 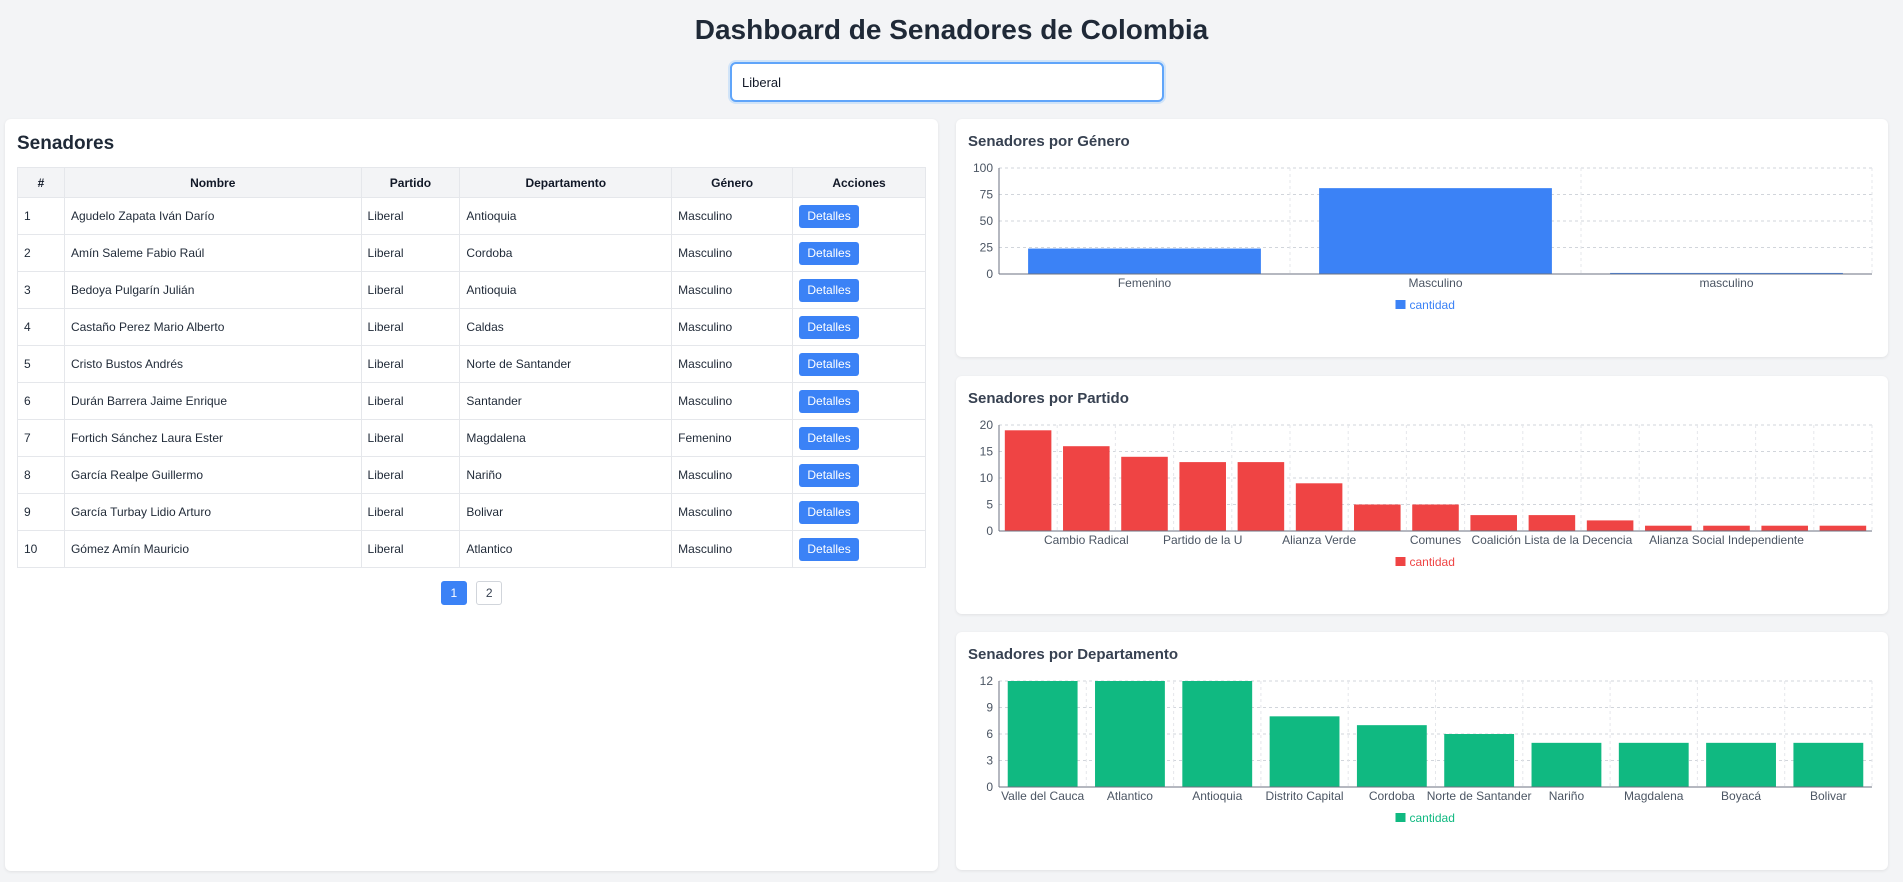 What do you see at coordinates (41, 438) in the screenshot?
I see `cell-number: 7` at bounding box center [41, 438].